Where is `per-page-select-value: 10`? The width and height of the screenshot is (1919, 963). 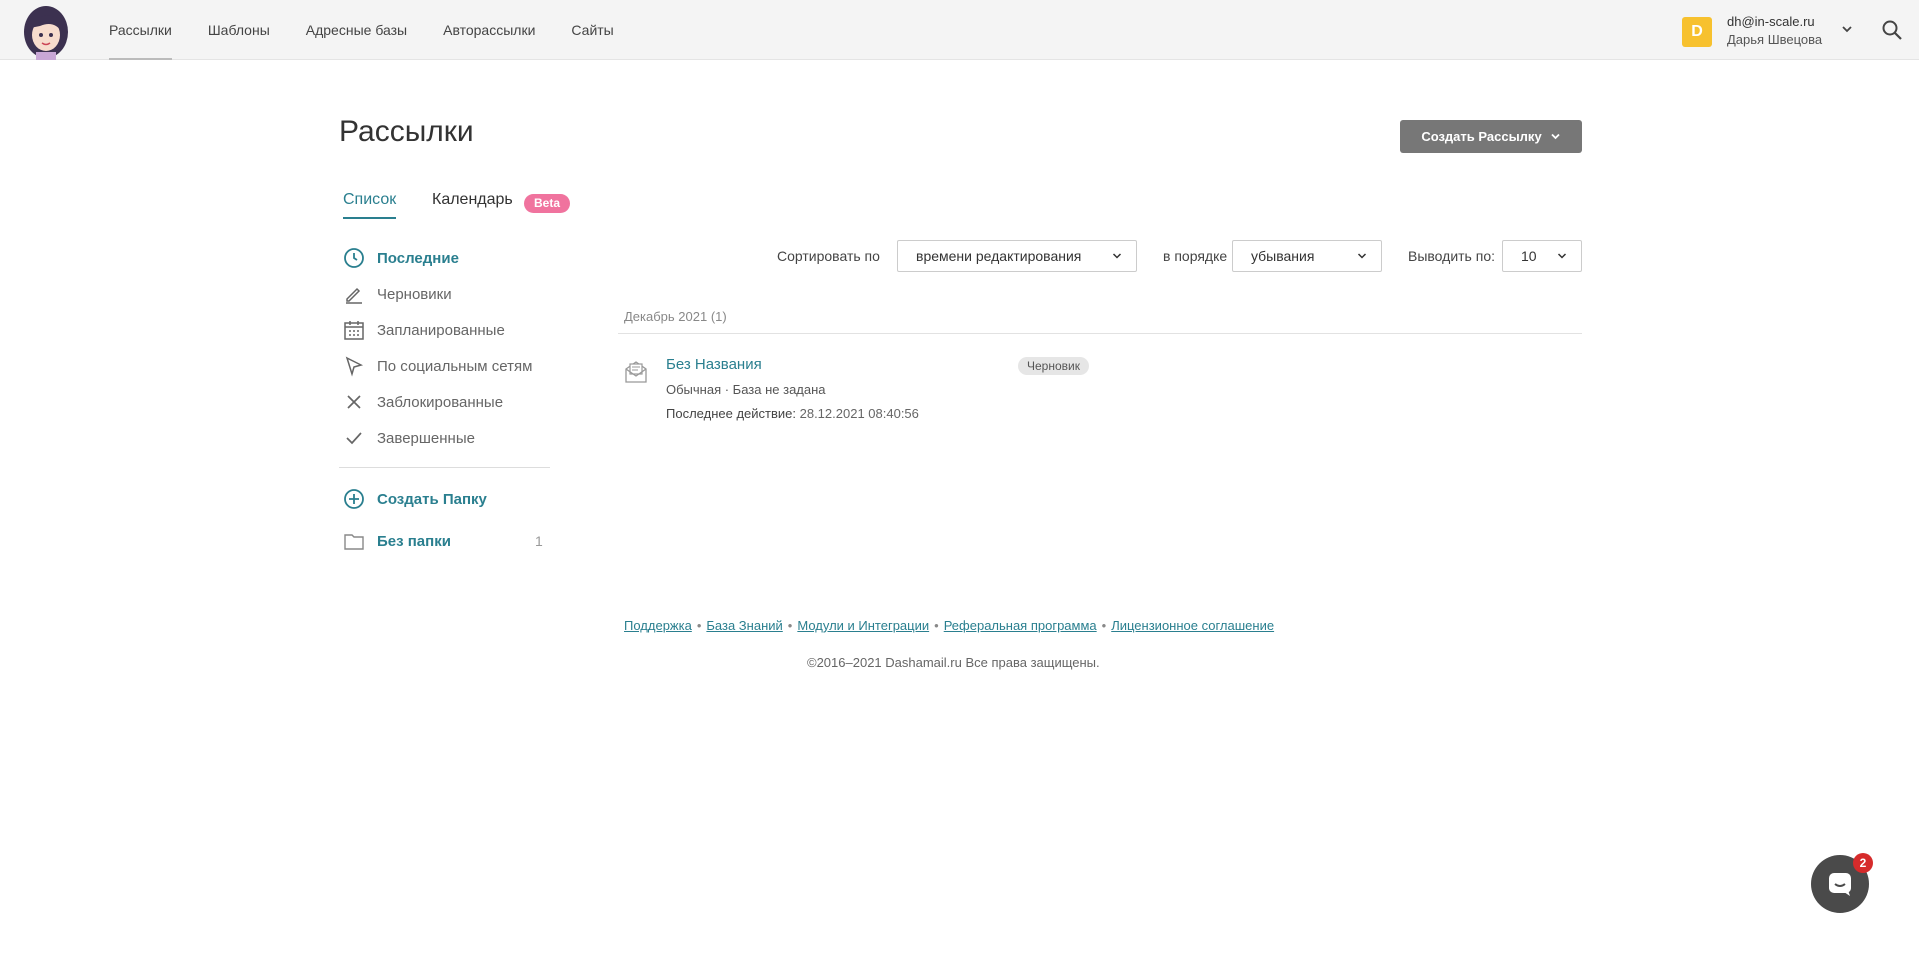 per-page-select-value: 10 is located at coordinates (1529, 256).